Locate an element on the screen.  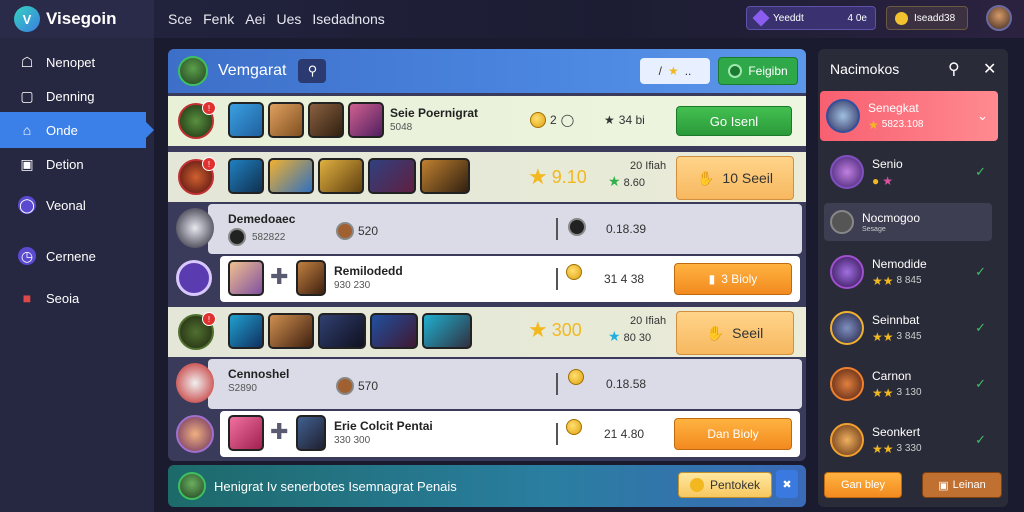
star-score-value: 9.10 is located at coordinates (569, 176).